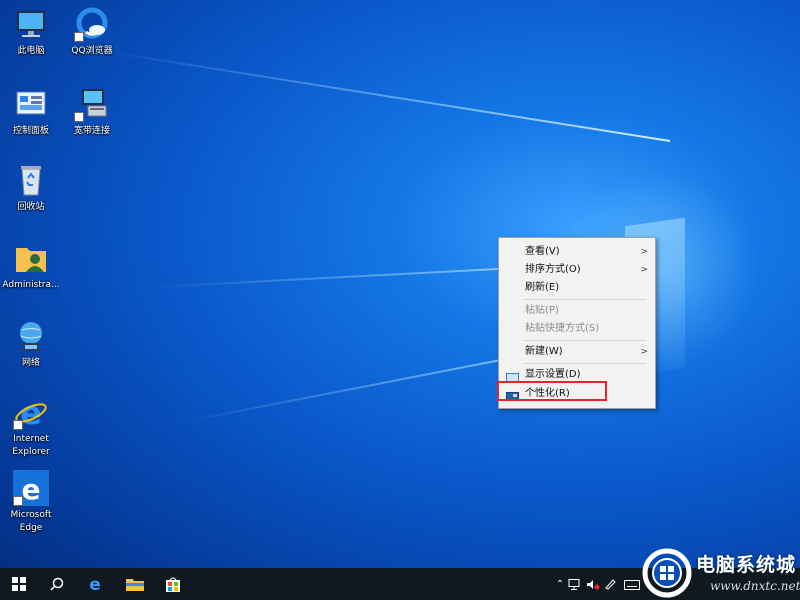 The image size is (800, 600). What do you see at coordinates (577, 311) in the screenshot?
I see `menu-item-paste: 粘贴(P)` at bounding box center [577, 311].